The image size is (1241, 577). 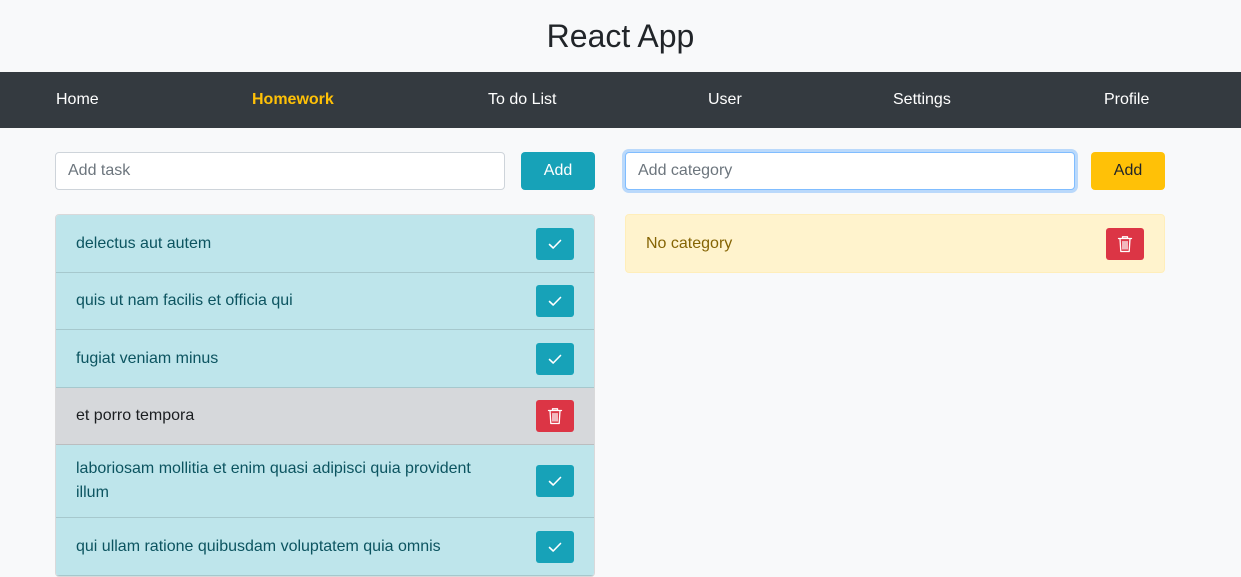 I want to click on task-item: fugiat veniam minus, so click(x=325, y=359).